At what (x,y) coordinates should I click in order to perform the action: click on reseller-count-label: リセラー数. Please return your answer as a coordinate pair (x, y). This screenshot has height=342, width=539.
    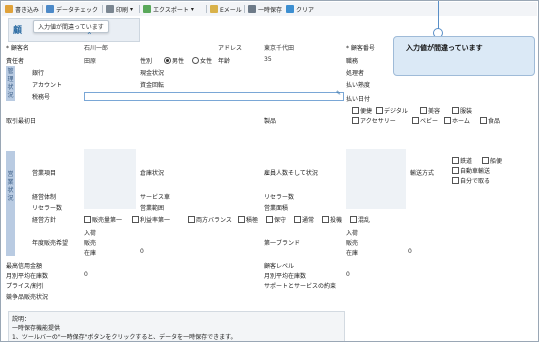
    Looking at the image, I should click on (47, 208).